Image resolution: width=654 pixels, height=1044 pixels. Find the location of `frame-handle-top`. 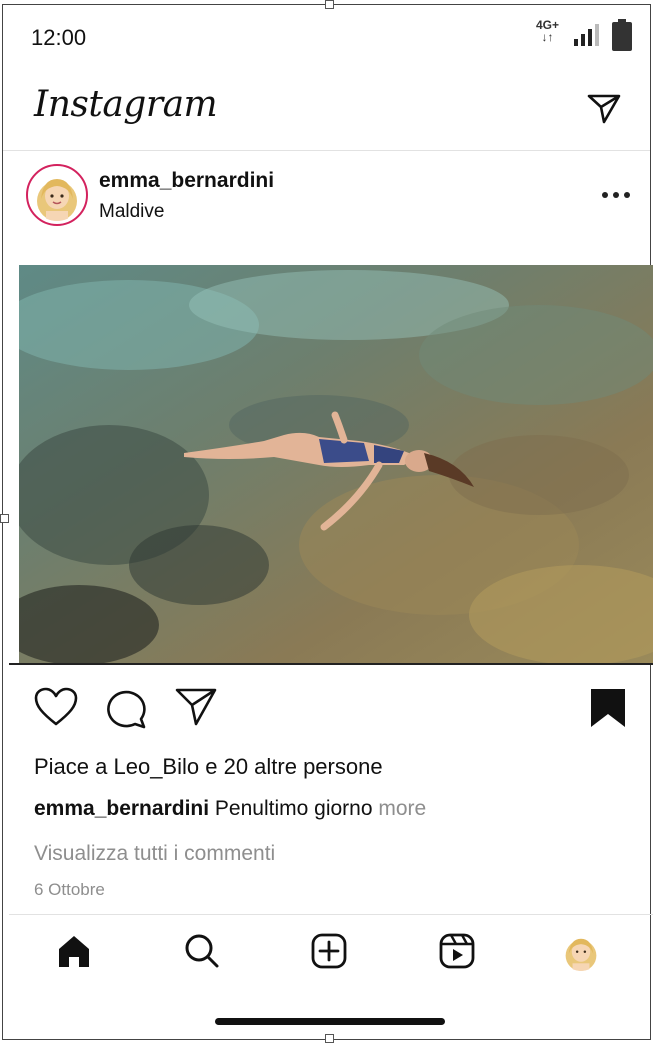

frame-handle-top is located at coordinates (329, 4).